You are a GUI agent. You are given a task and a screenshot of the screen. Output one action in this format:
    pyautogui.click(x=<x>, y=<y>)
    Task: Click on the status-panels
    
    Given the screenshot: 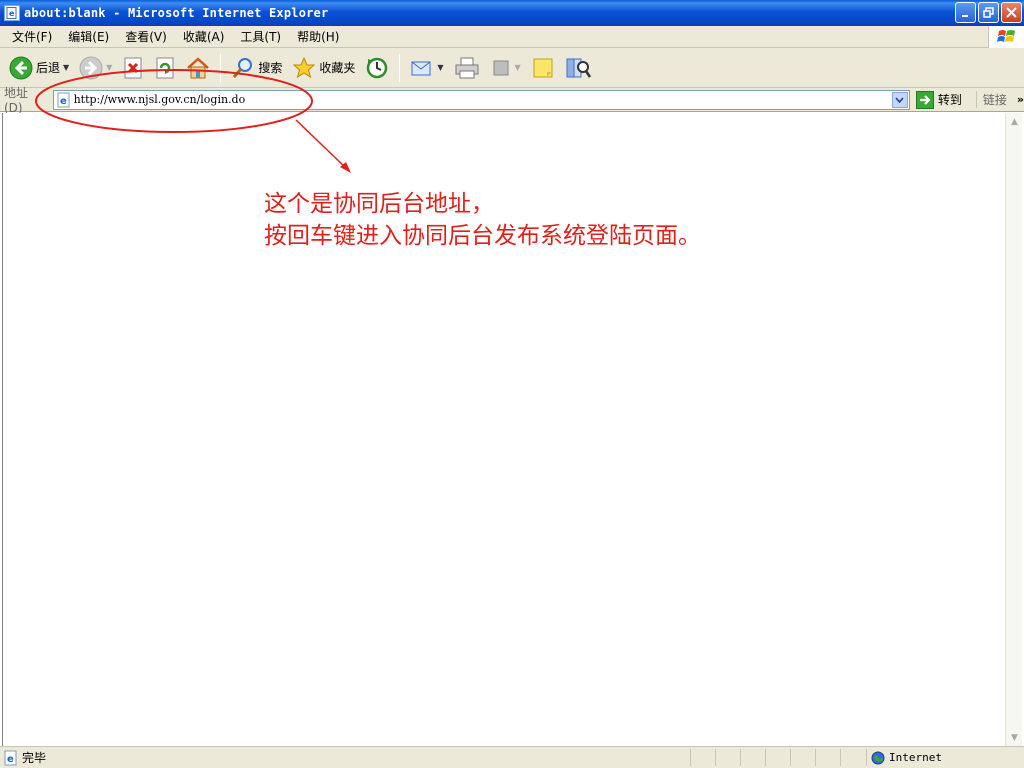 What is the action you would take?
    pyautogui.click(x=777, y=757)
    